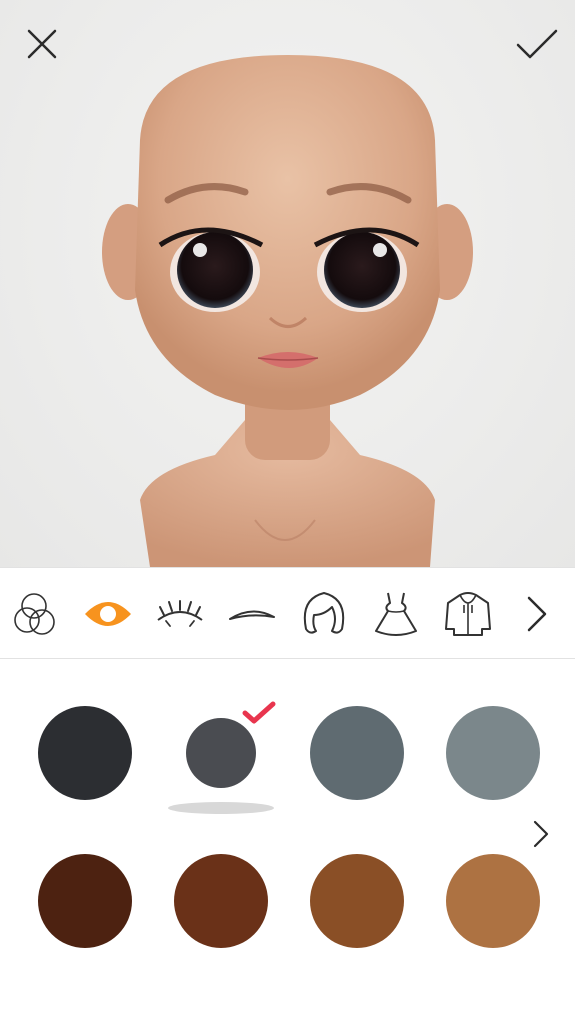  Describe the element at coordinates (259, 712) in the screenshot. I see `selected-check-icon` at that location.